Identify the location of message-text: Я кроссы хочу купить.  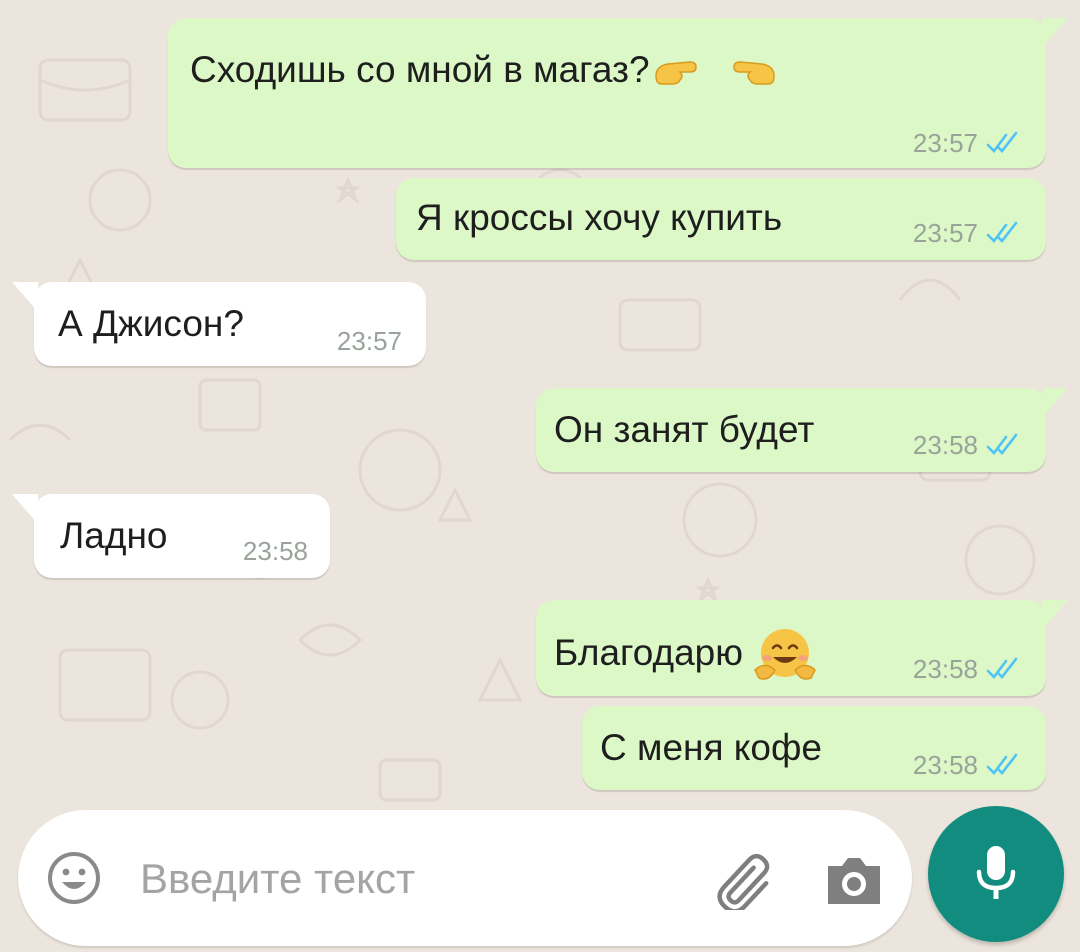
(599, 217).